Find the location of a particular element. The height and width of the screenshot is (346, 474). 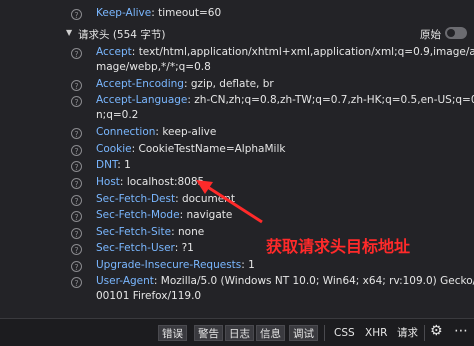

header-value: timeout=60 is located at coordinates (190, 13).